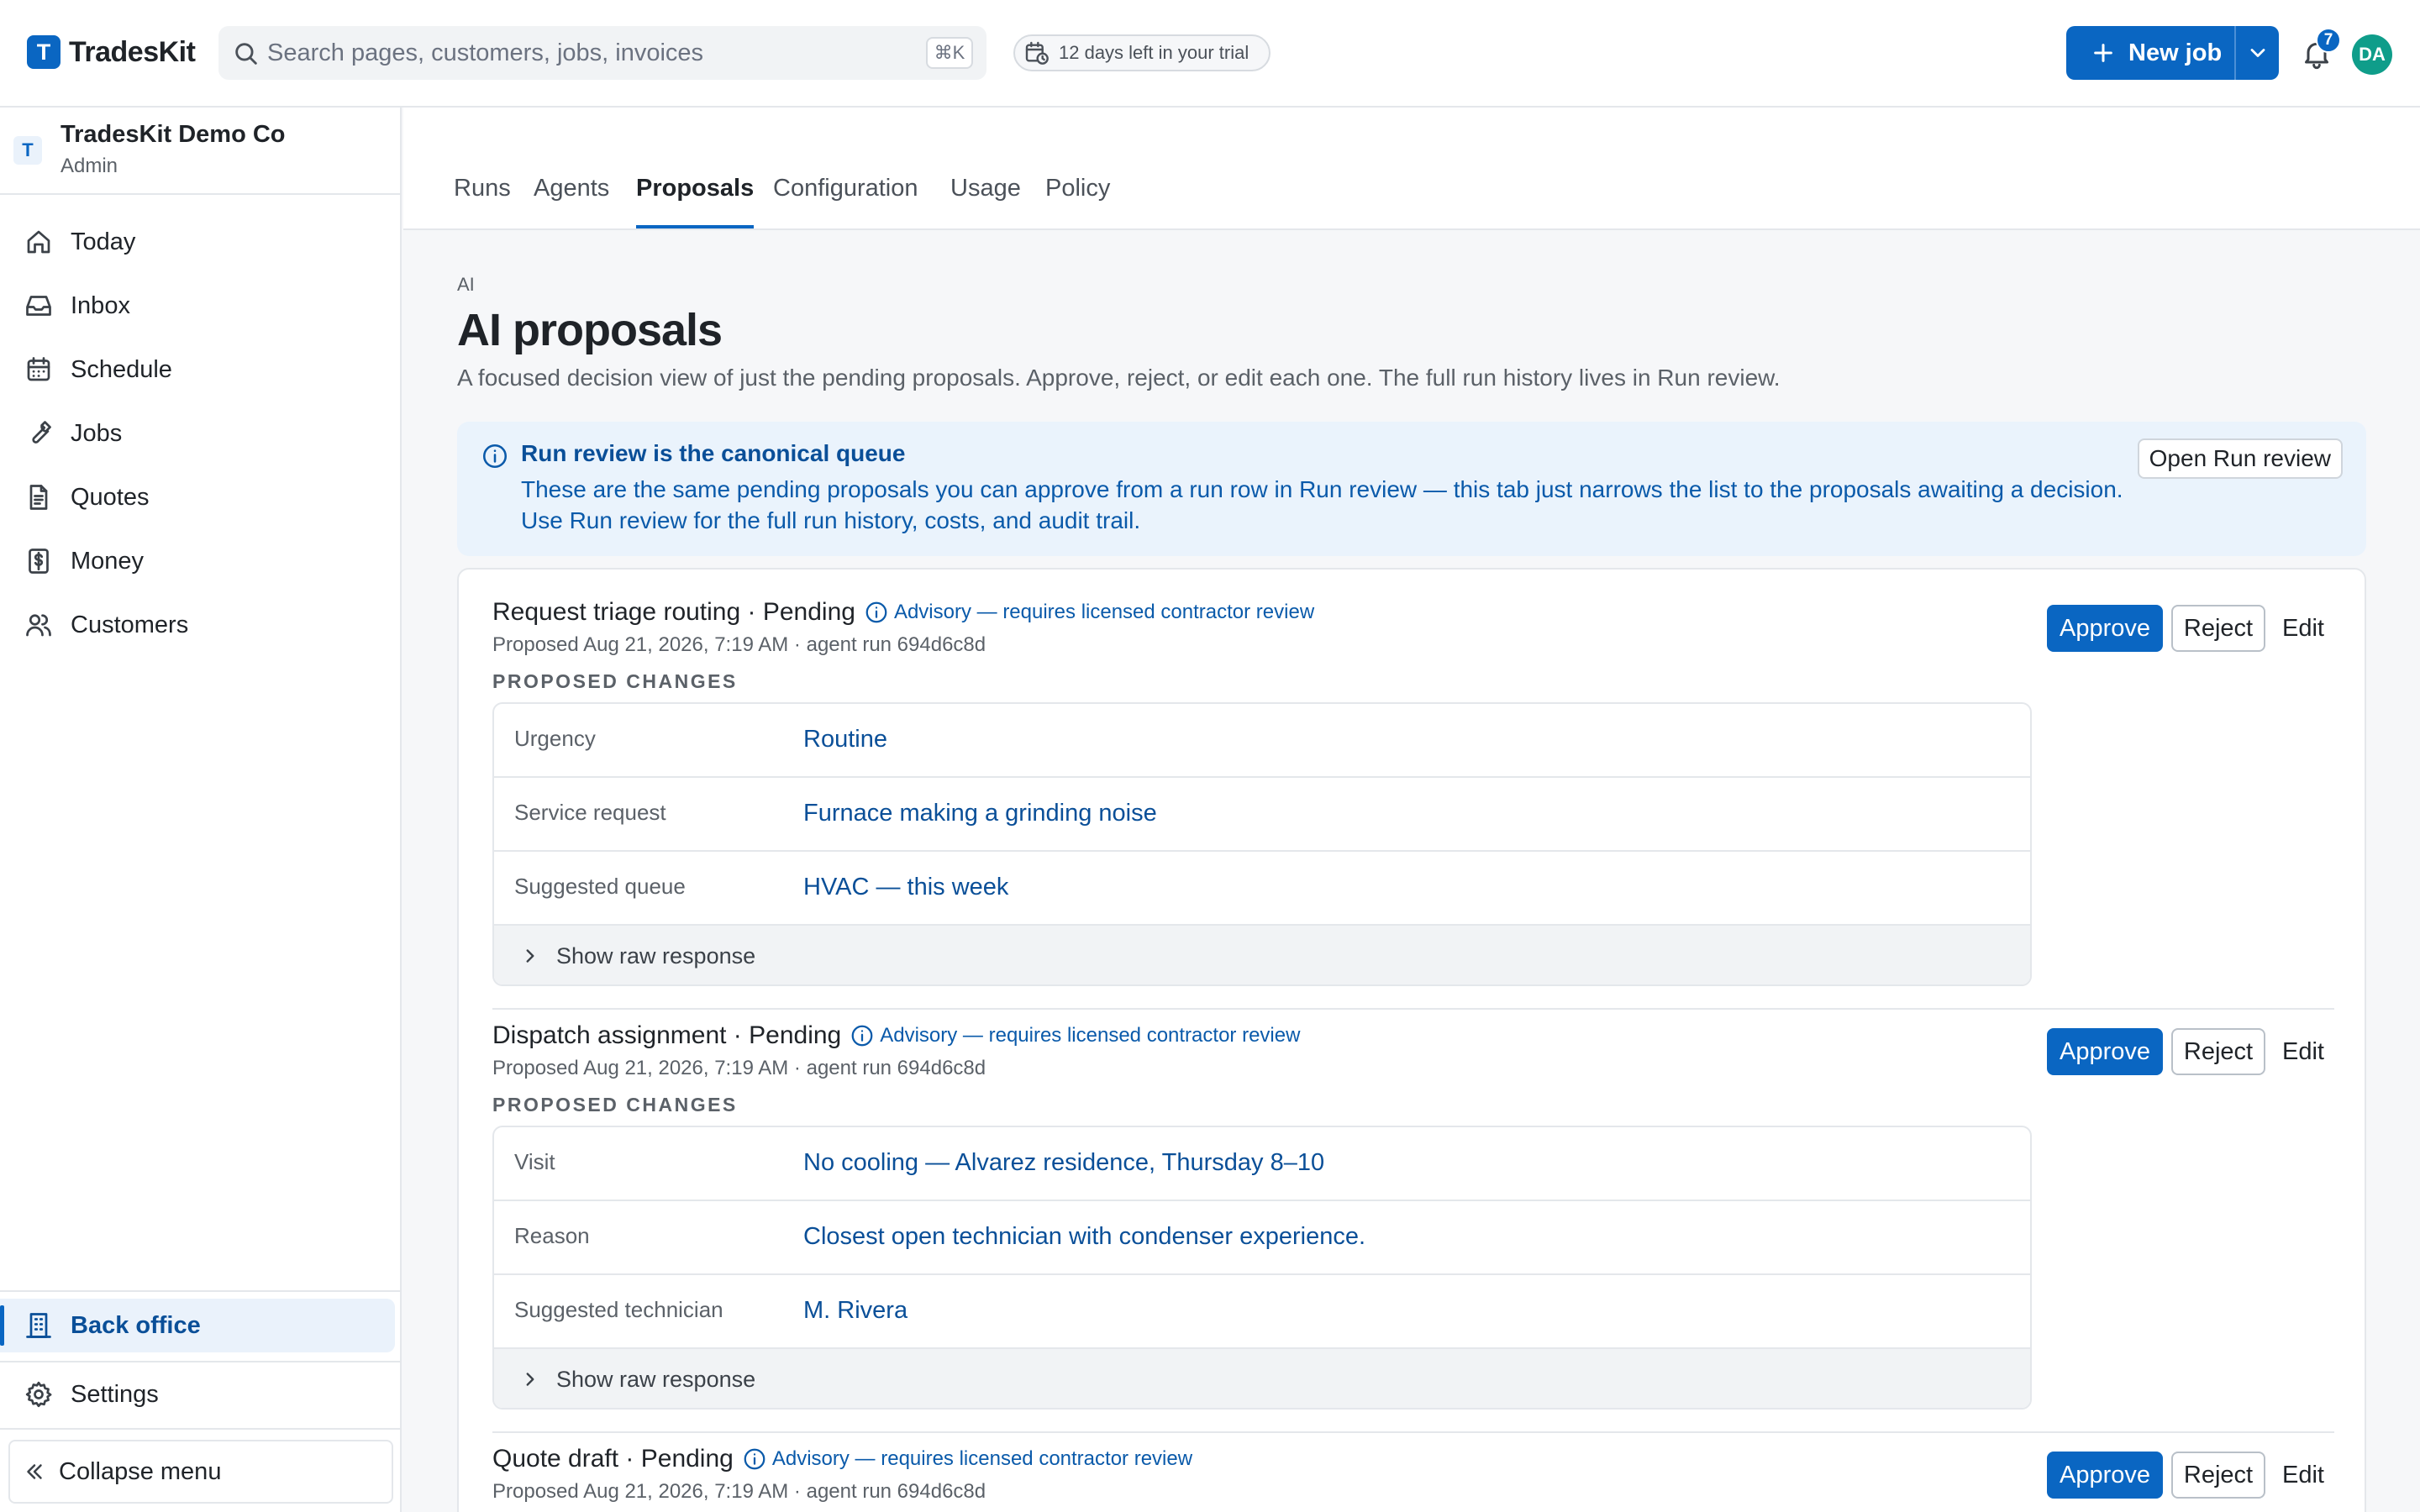 The width and height of the screenshot is (2420, 1512). I want to click on sidebar-item-label: Settings, so click(115, 1394).